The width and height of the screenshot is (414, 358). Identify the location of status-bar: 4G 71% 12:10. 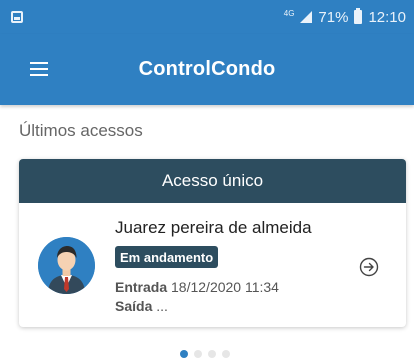
(207, 17).